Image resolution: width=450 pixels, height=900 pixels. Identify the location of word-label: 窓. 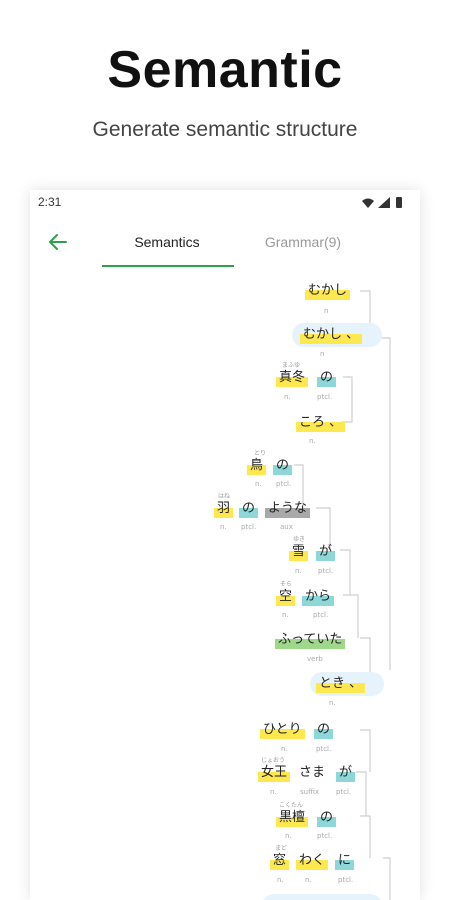
(280, 861).